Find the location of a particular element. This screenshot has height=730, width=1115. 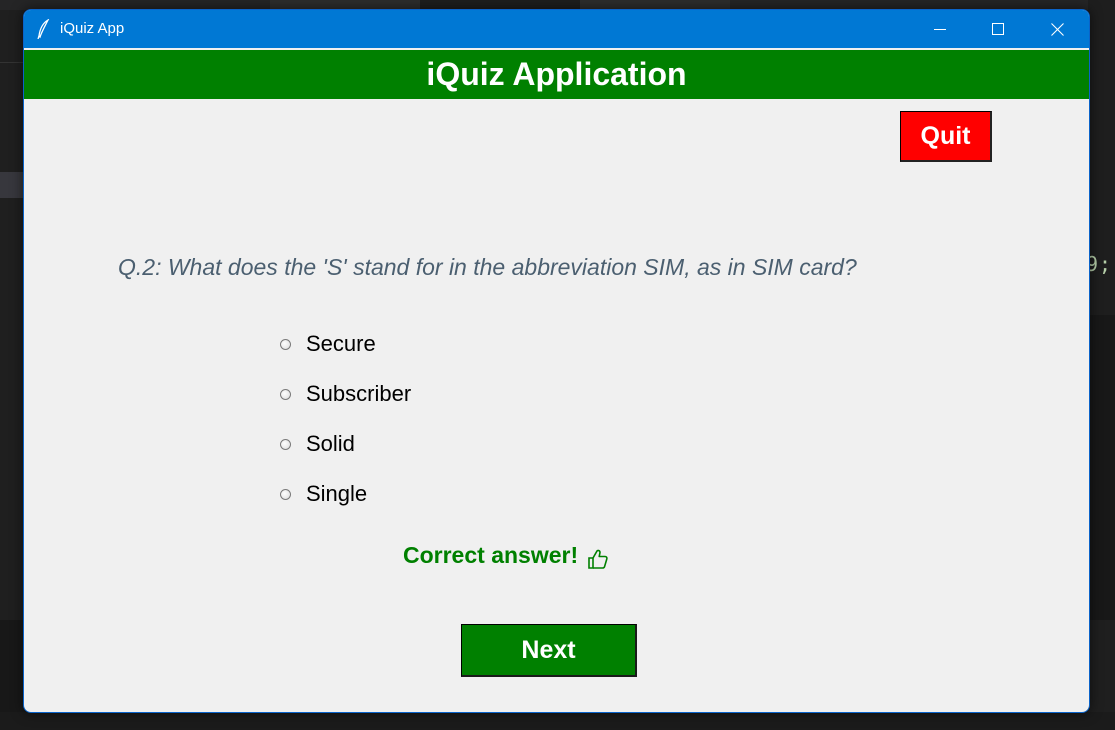

minimize-button is located at coordinates (940, 29).